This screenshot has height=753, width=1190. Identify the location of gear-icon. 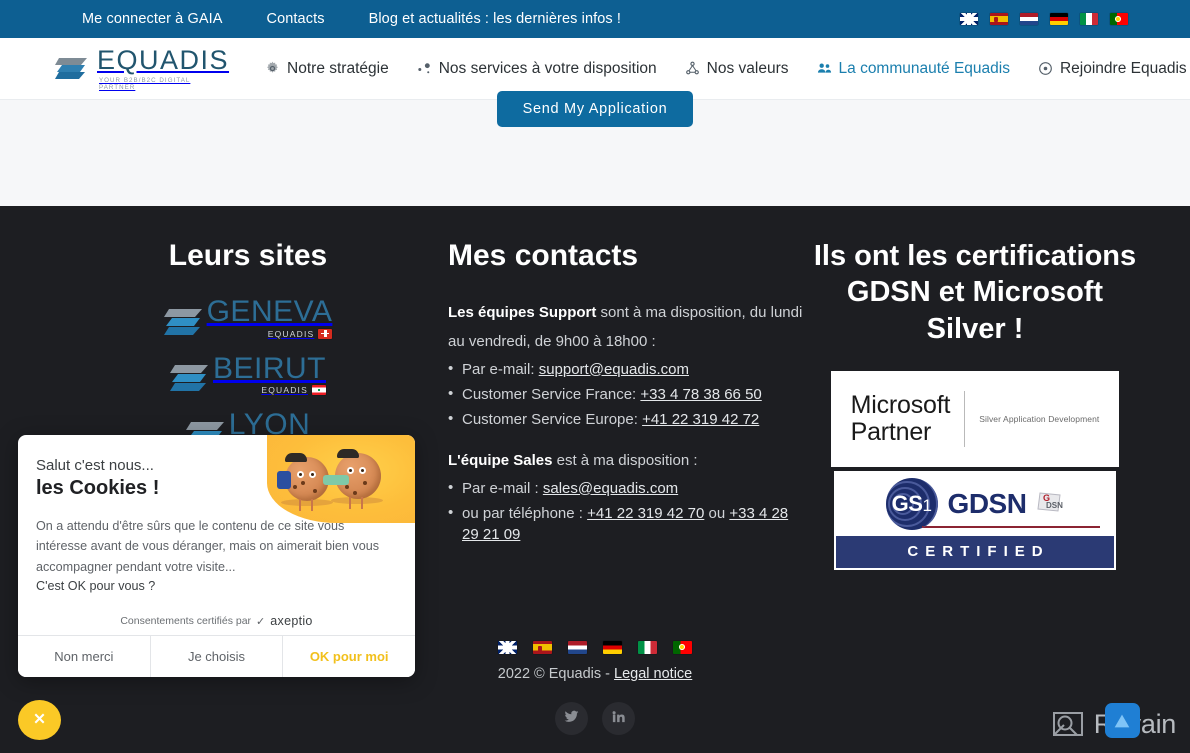
(272, 68).